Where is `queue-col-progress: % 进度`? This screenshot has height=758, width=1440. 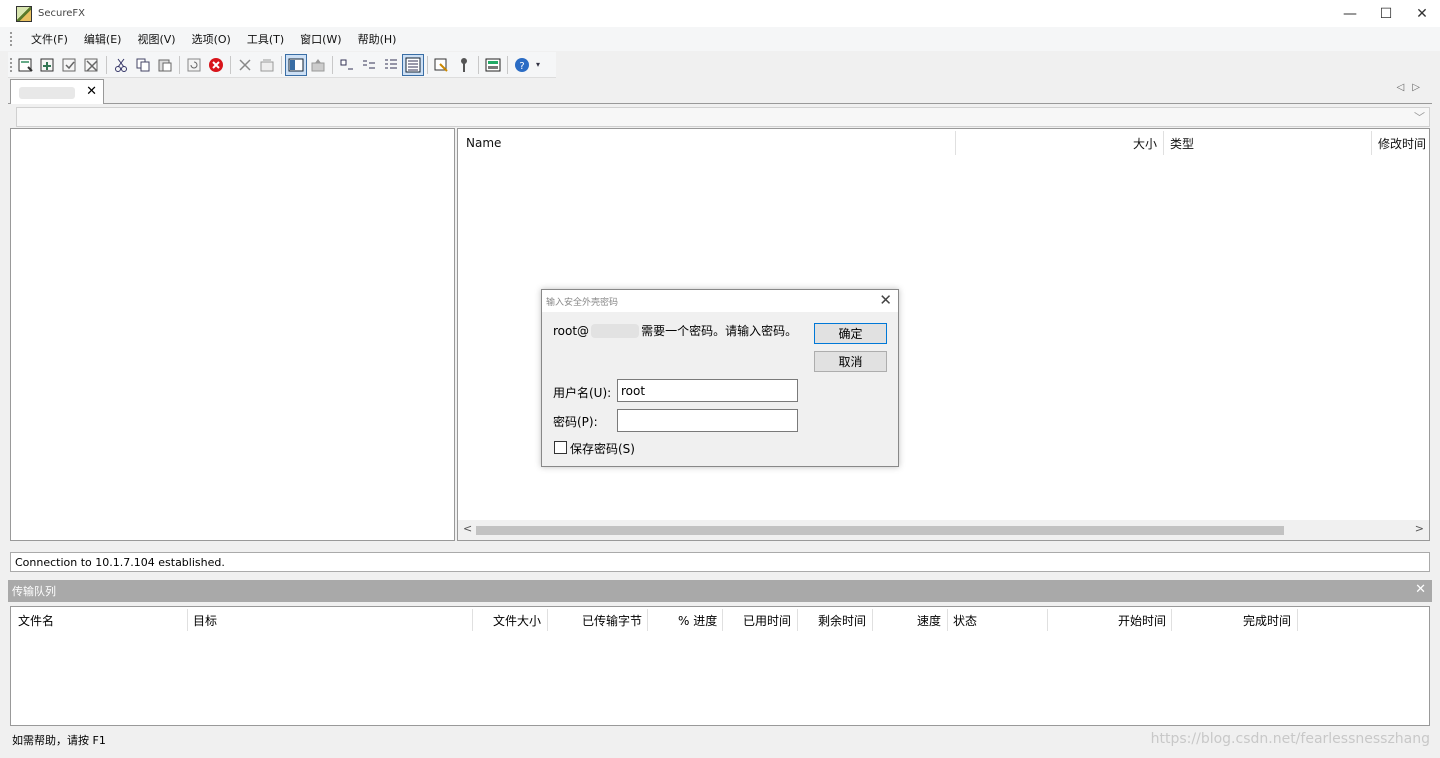
queue-col-progress: % 进度 is located at coordinates (697, 620).